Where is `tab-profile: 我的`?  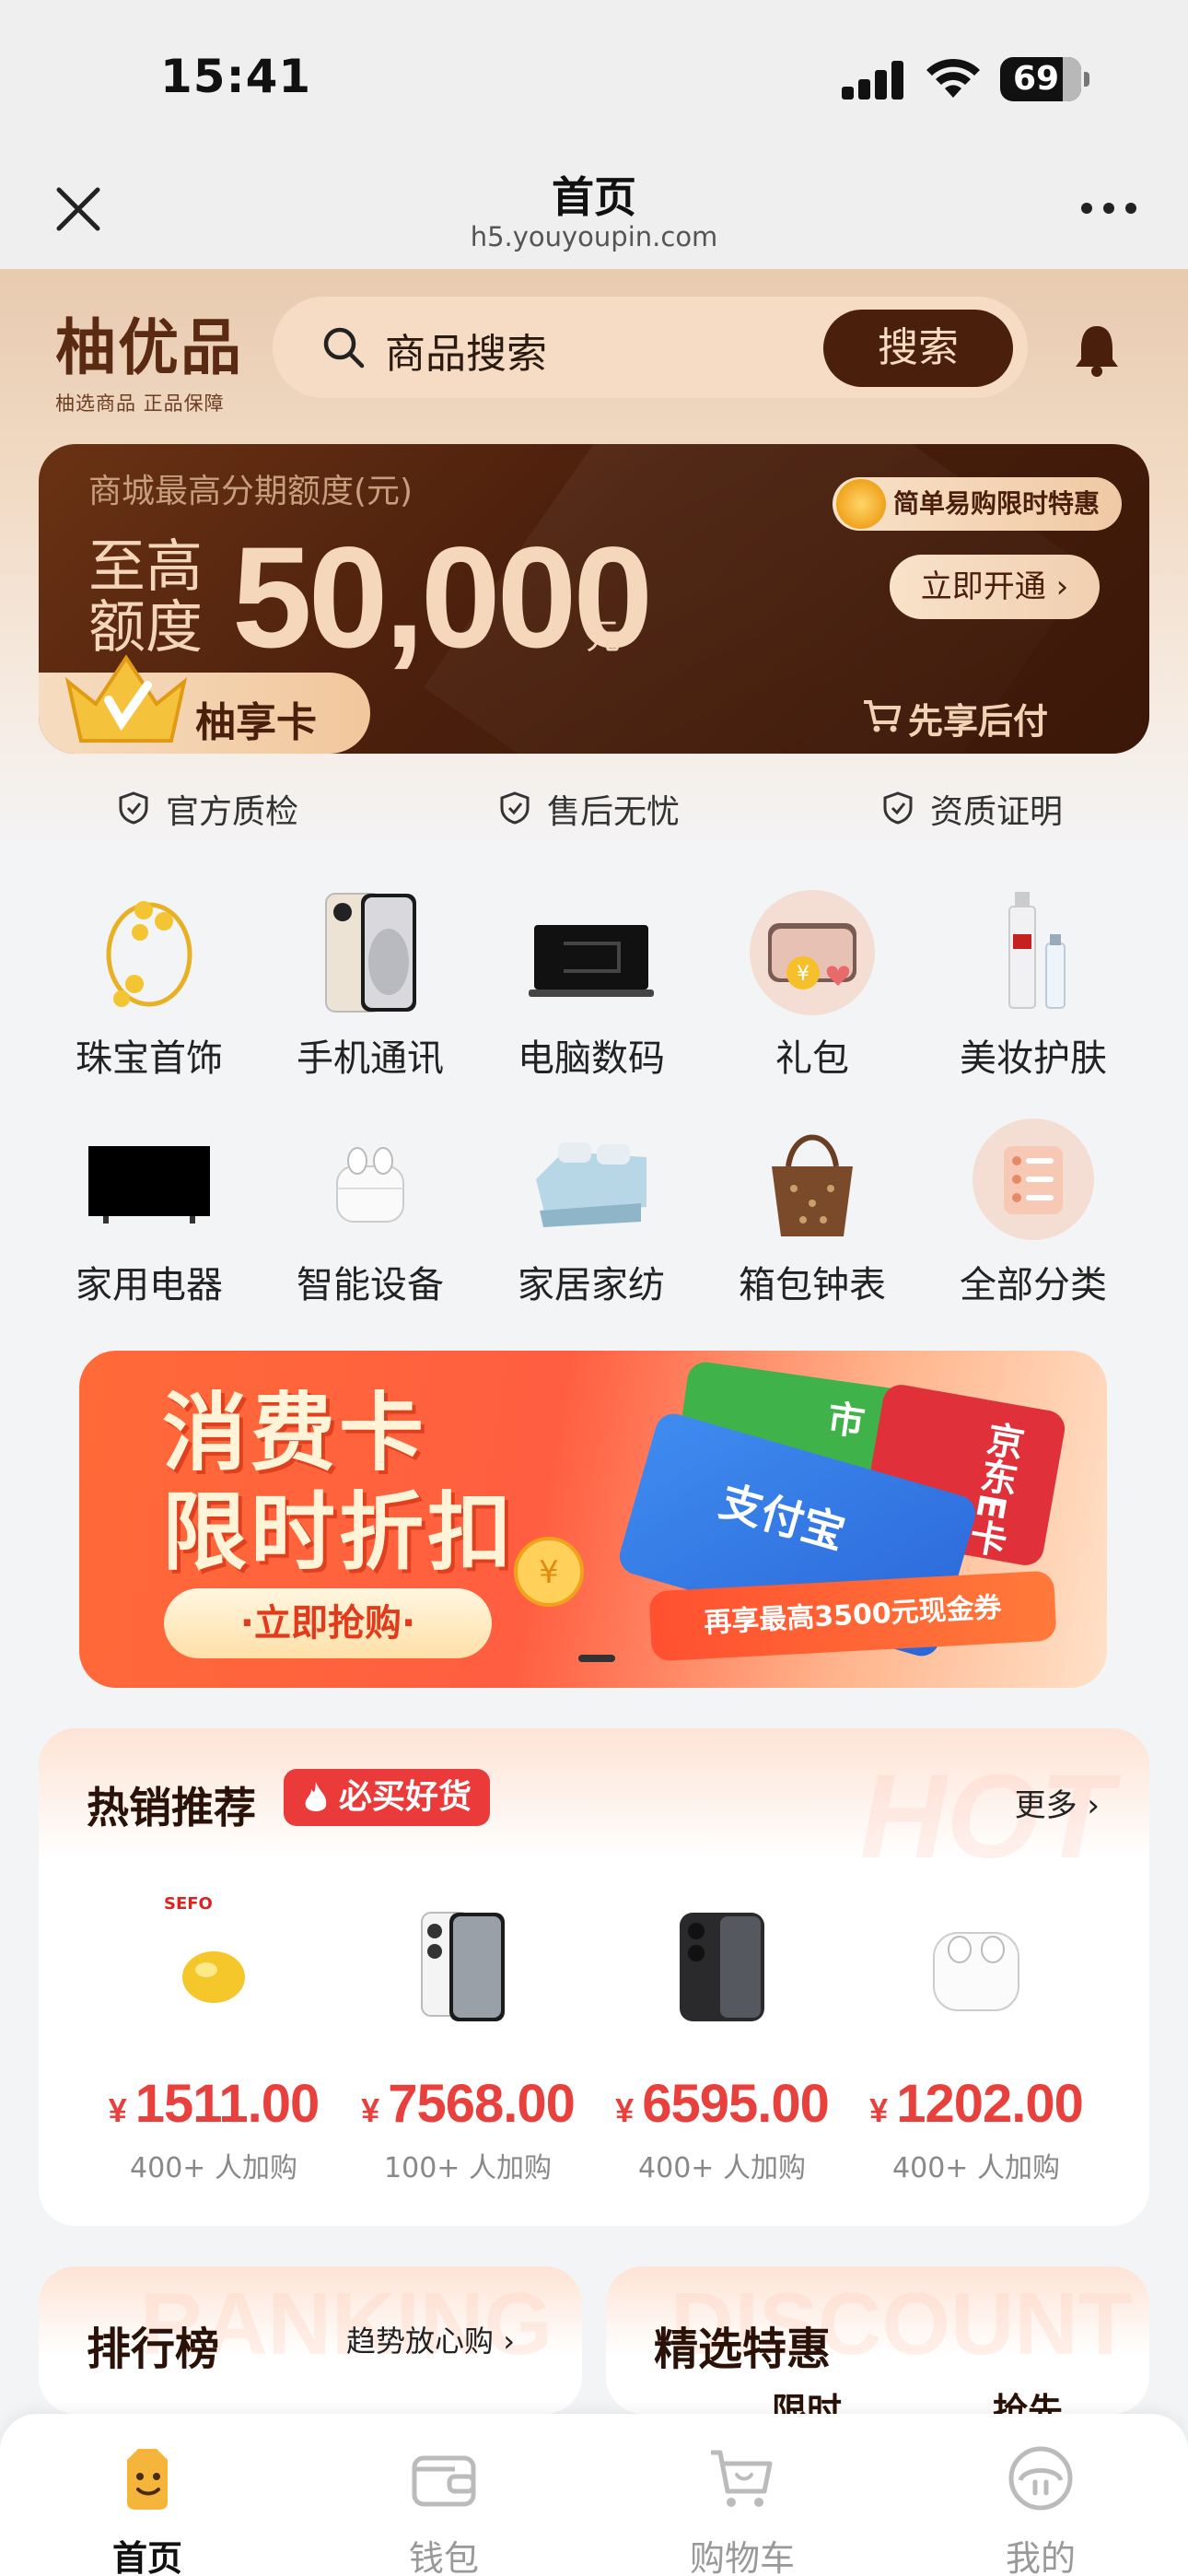 tab-profile: 我的 is located at coordinates (1041, 2508).